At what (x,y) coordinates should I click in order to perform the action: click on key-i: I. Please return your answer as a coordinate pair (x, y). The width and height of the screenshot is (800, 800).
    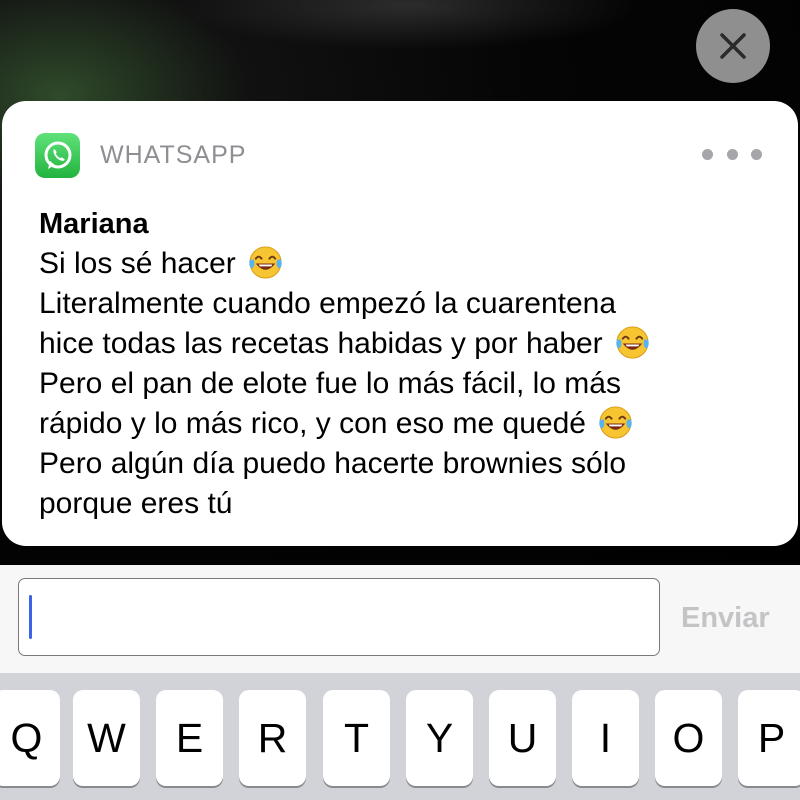
    Looking at the image, I should click on (605, 738).